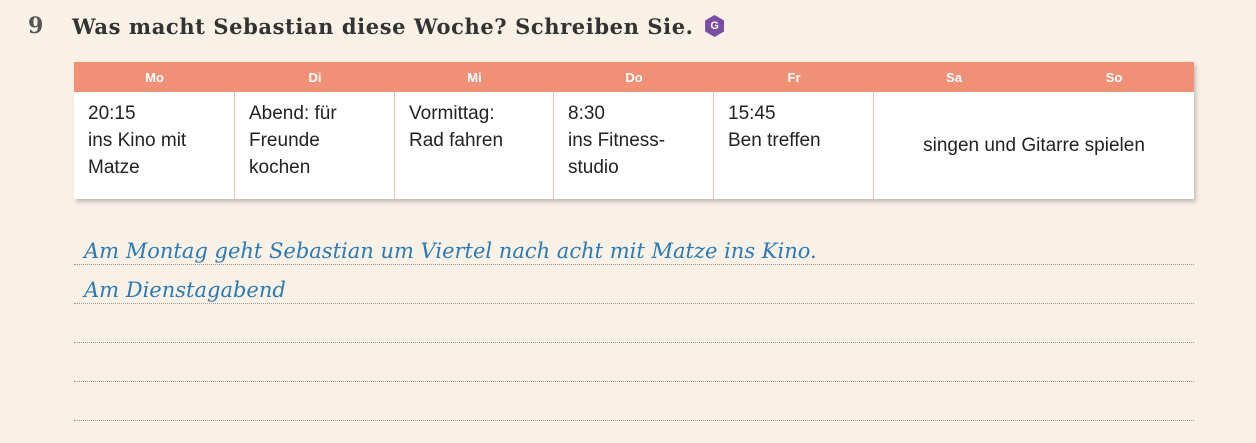 This screenshot has height=443, width=1256. Describe the element at coordinates (137, 140) in the screenshot. I see `cell-line: ins Kino mit` at that location.